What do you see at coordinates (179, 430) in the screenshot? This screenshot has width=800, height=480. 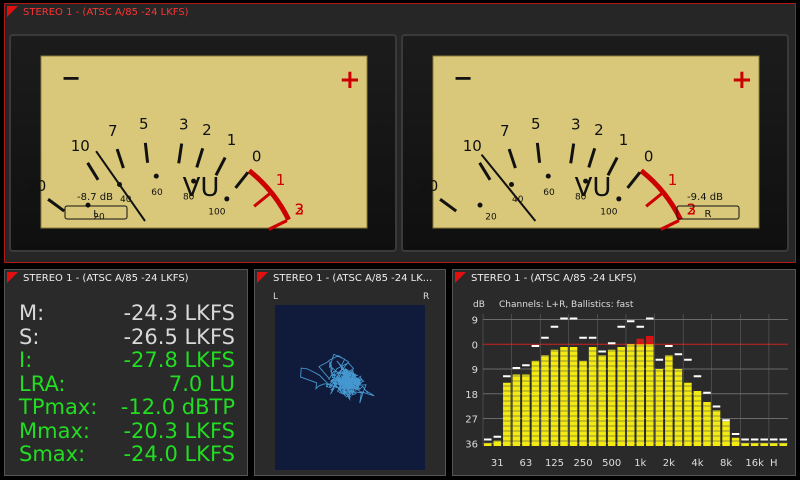 I see `loudness-value: -20.3 LKFS` at bounding box center [179, 430].